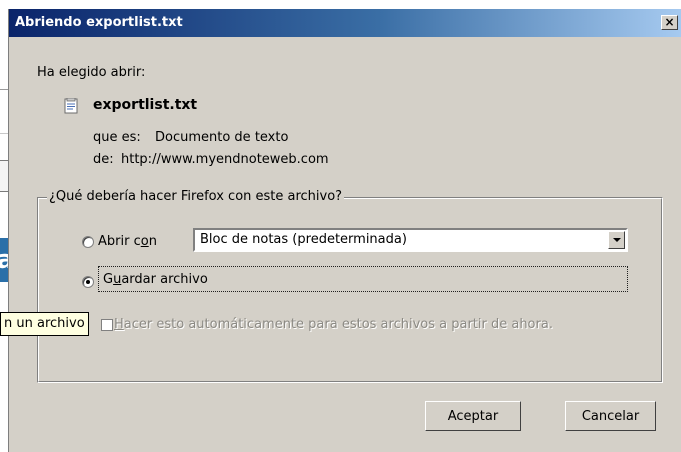 Image resolution: width=681 pixels, height=452 pixels. Describe the element at coordinates (44, 324) in the screenshot. I see `tooltip: n un archivo` at that location.